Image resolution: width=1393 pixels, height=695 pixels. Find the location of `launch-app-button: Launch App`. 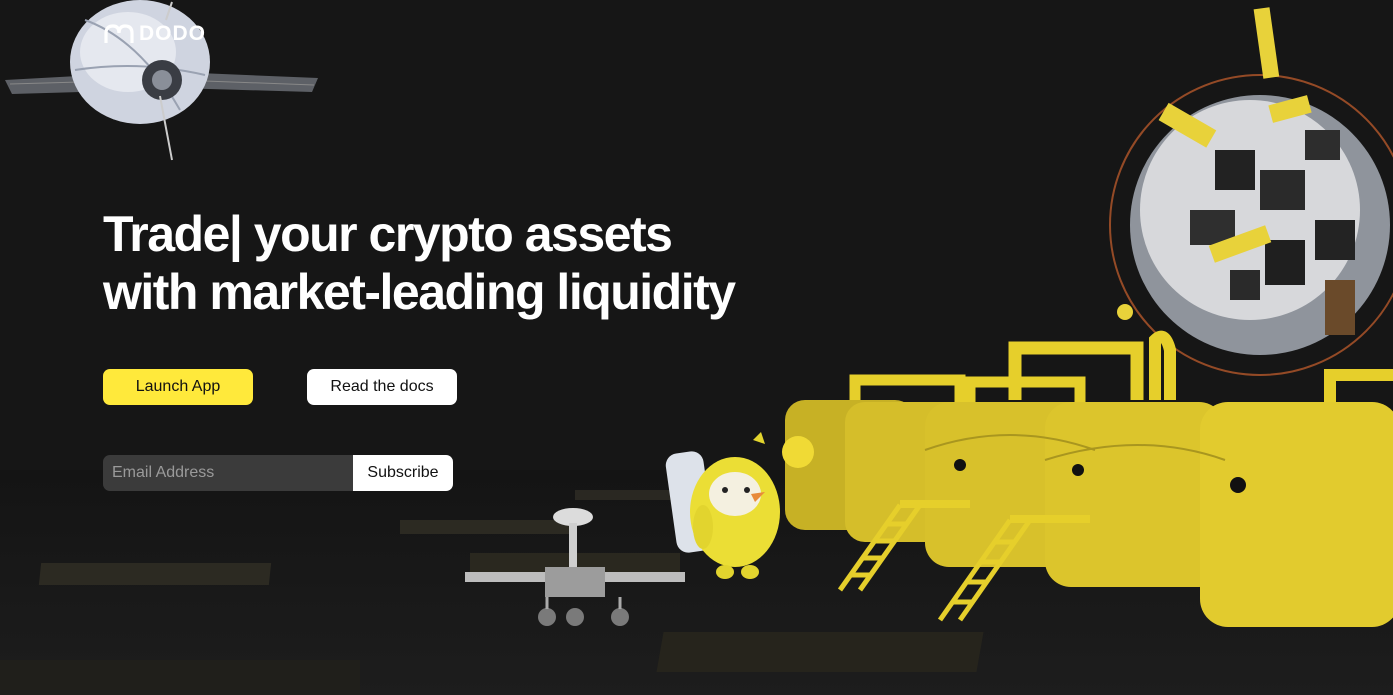

launch-app-button: Launch App is located at coordinates (178, 387).